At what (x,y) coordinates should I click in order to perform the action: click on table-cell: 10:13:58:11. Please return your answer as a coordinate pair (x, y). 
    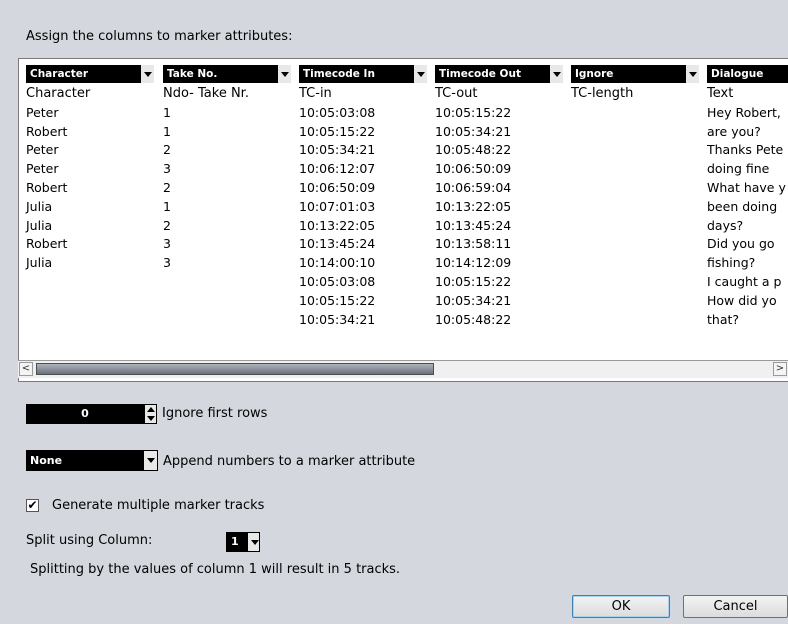
    Looking at the image, I should click on (473, 244).